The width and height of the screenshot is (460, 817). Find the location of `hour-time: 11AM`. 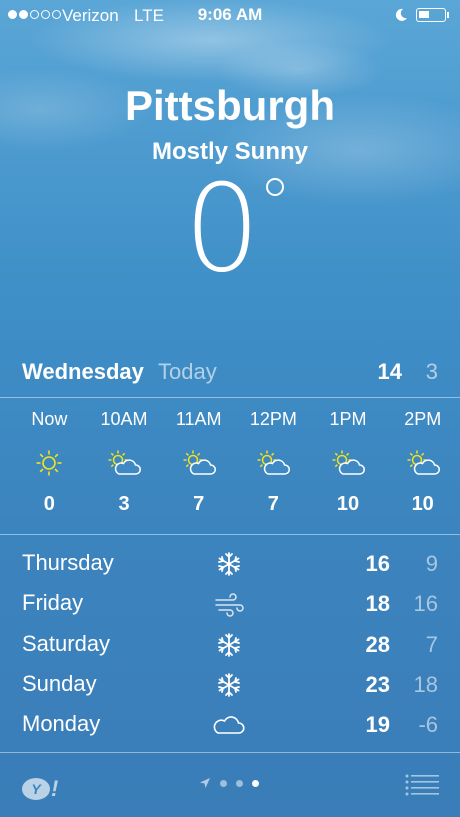

hour-time: 11AM is located at coordinates (198, 419).